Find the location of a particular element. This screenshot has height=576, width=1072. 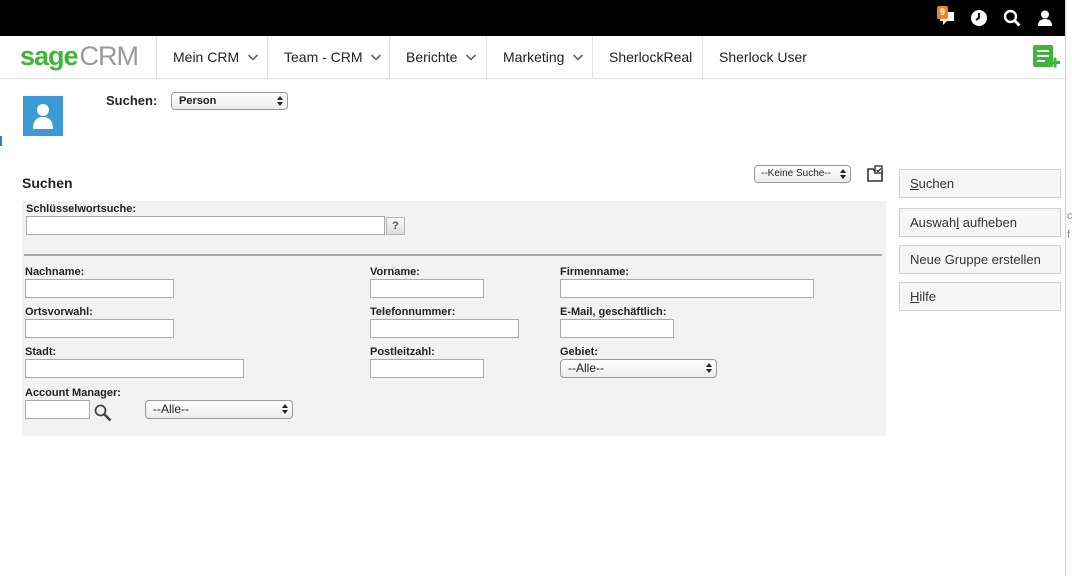

adjacent-frame-text: f is located at coordinates (1069, 235).